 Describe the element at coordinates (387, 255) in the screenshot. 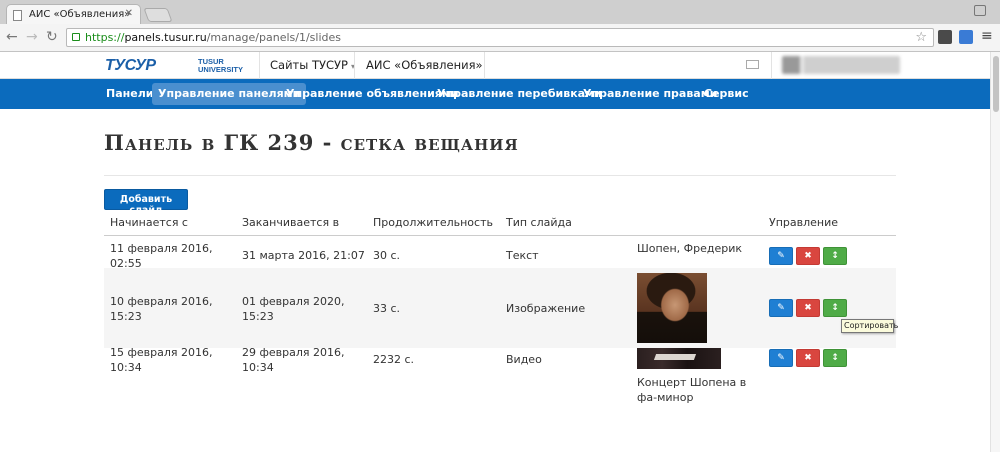

I see `cell-duration: 30 с.` at that location.